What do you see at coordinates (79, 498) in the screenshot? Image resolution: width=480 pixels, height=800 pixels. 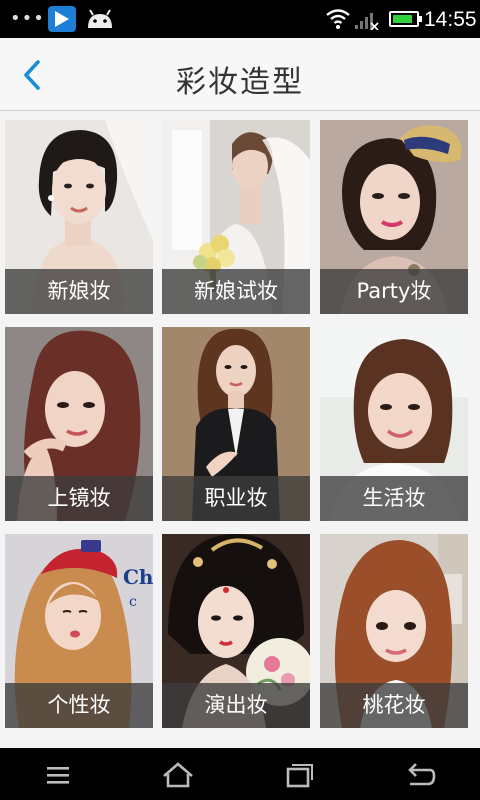 I see `tile-label: 上镜妆` at bounding box center [79, 498].